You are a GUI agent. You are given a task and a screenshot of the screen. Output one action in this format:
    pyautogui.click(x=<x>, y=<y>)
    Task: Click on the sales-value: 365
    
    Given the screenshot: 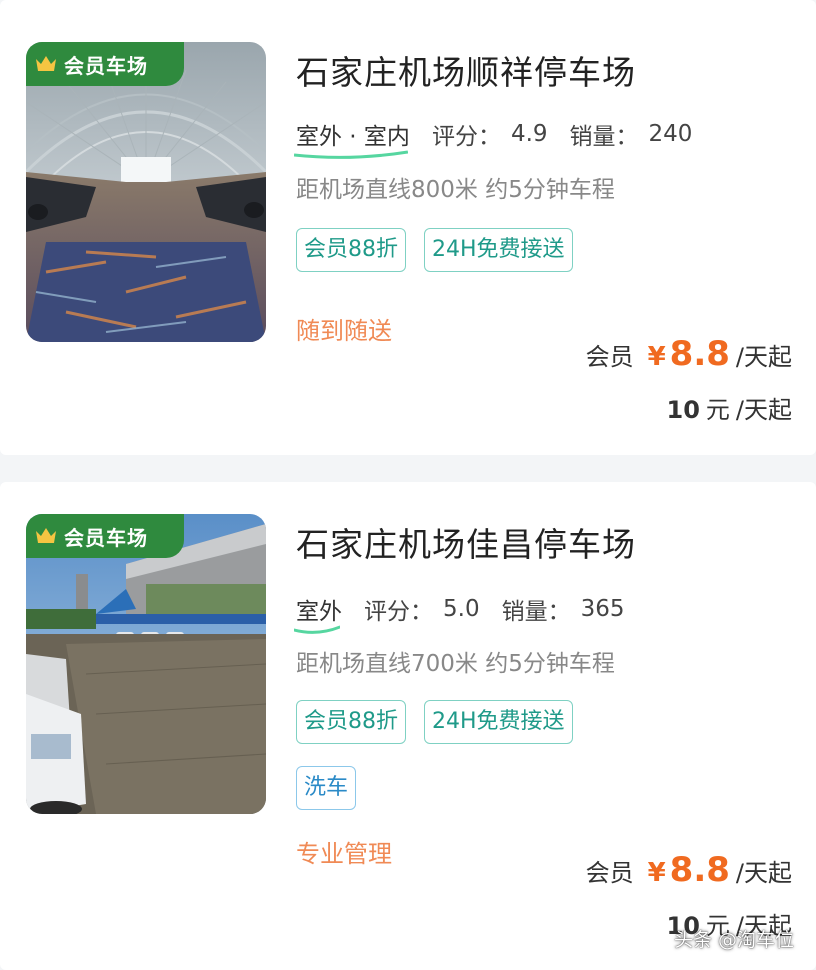 What is the action you would take?
    pyautogui.click(x=602, y=609)
    